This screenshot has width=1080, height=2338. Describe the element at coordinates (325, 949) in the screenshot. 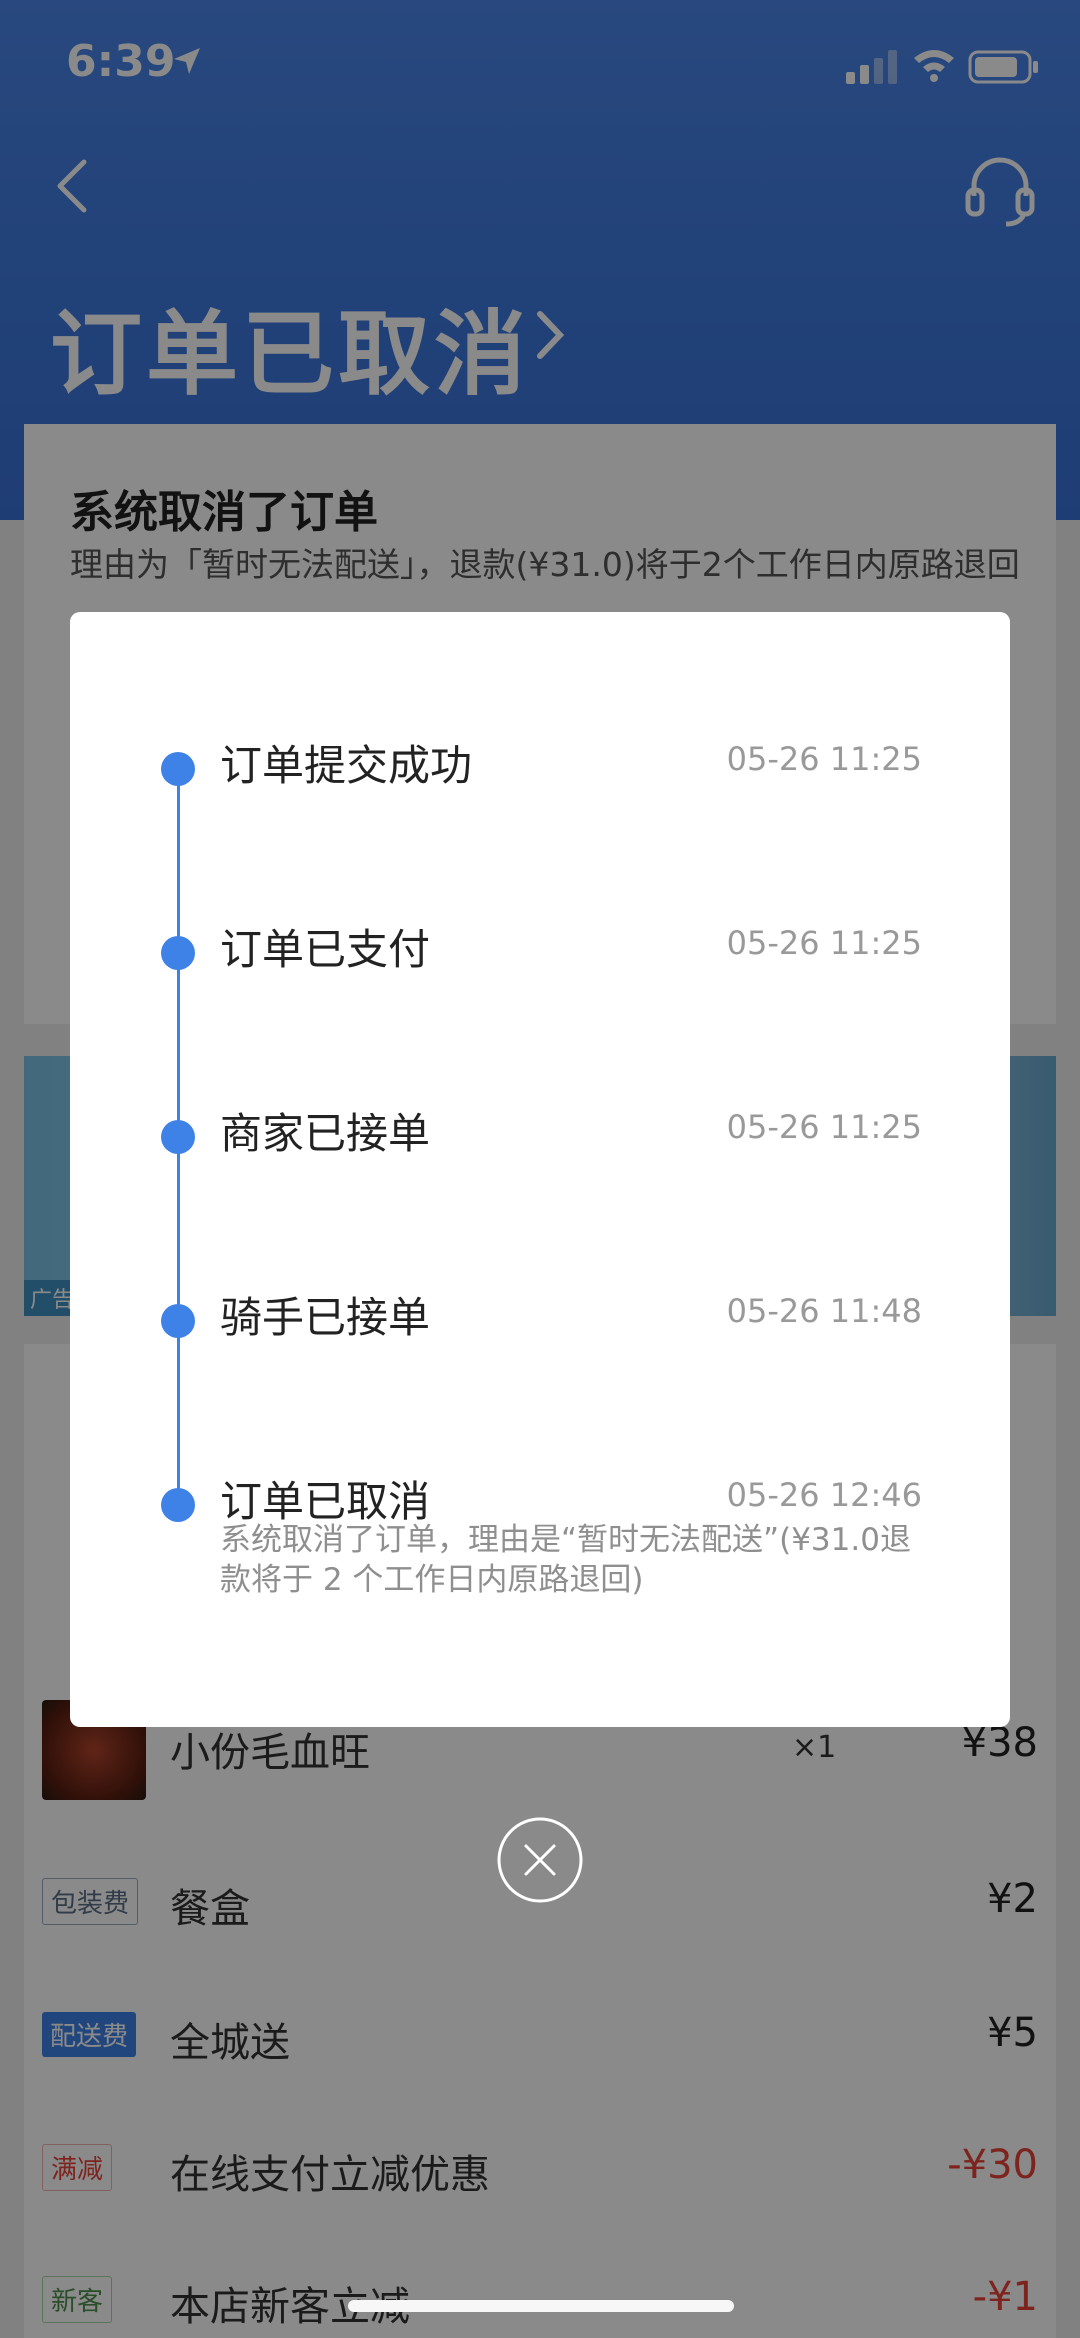

I see `step-label: 订单已支付` at that location.